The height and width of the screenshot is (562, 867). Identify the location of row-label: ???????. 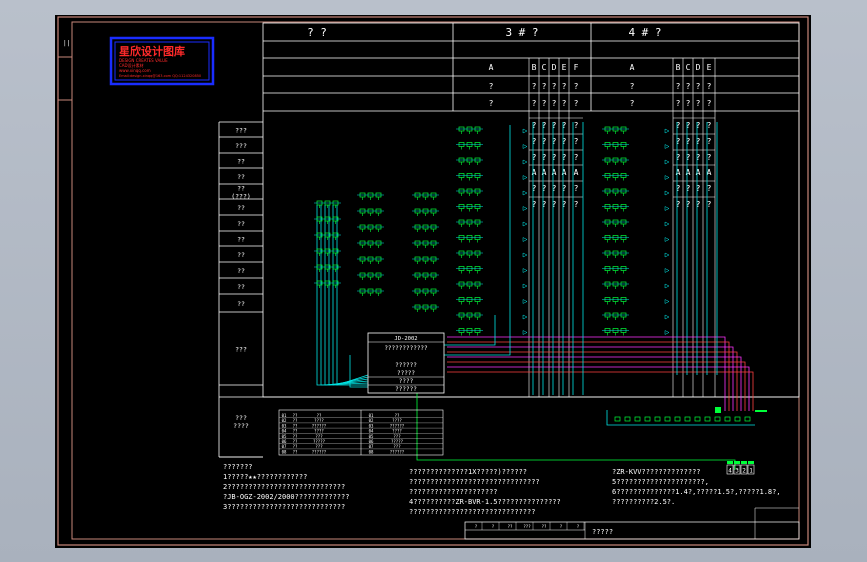
(241, 422).